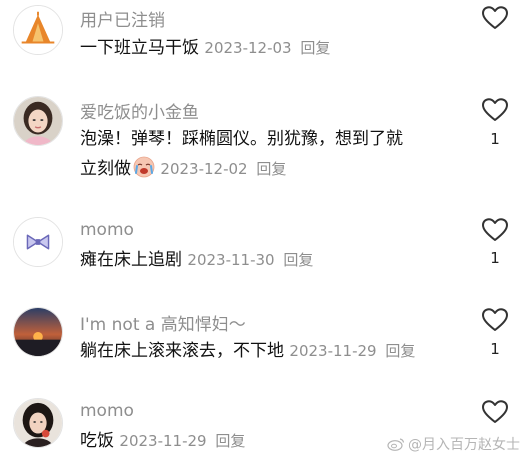  I want to click on comment-username: I'm not a 高知悍妇～, so click(163, 322).